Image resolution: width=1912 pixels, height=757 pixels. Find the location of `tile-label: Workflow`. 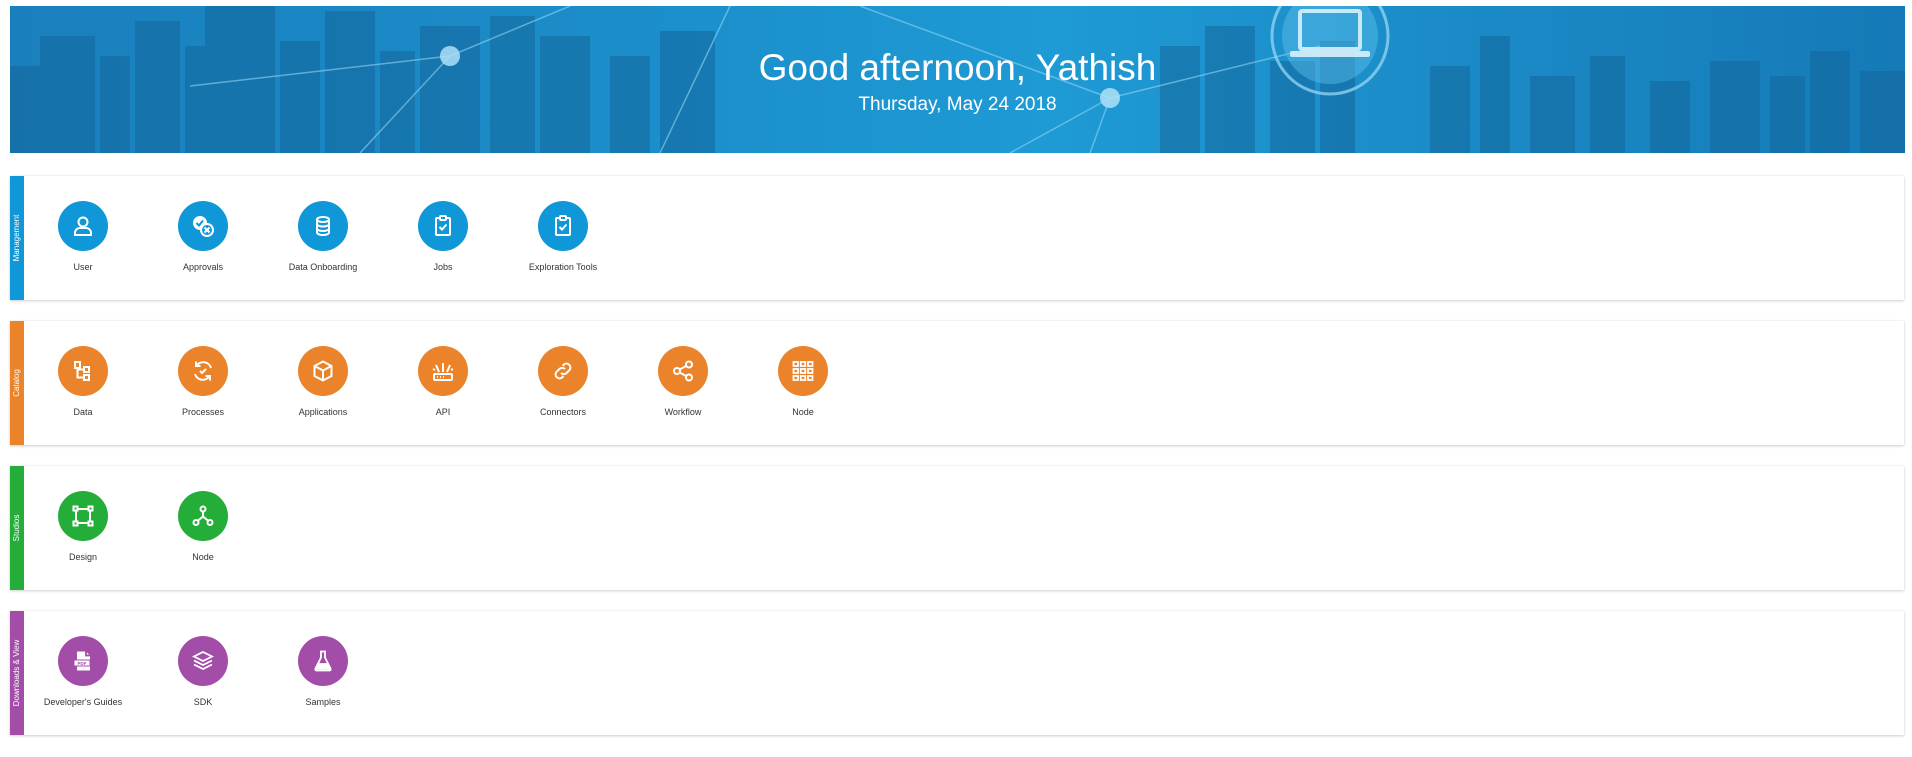

tile-label: Workflow is located at coordinates (683, 412).